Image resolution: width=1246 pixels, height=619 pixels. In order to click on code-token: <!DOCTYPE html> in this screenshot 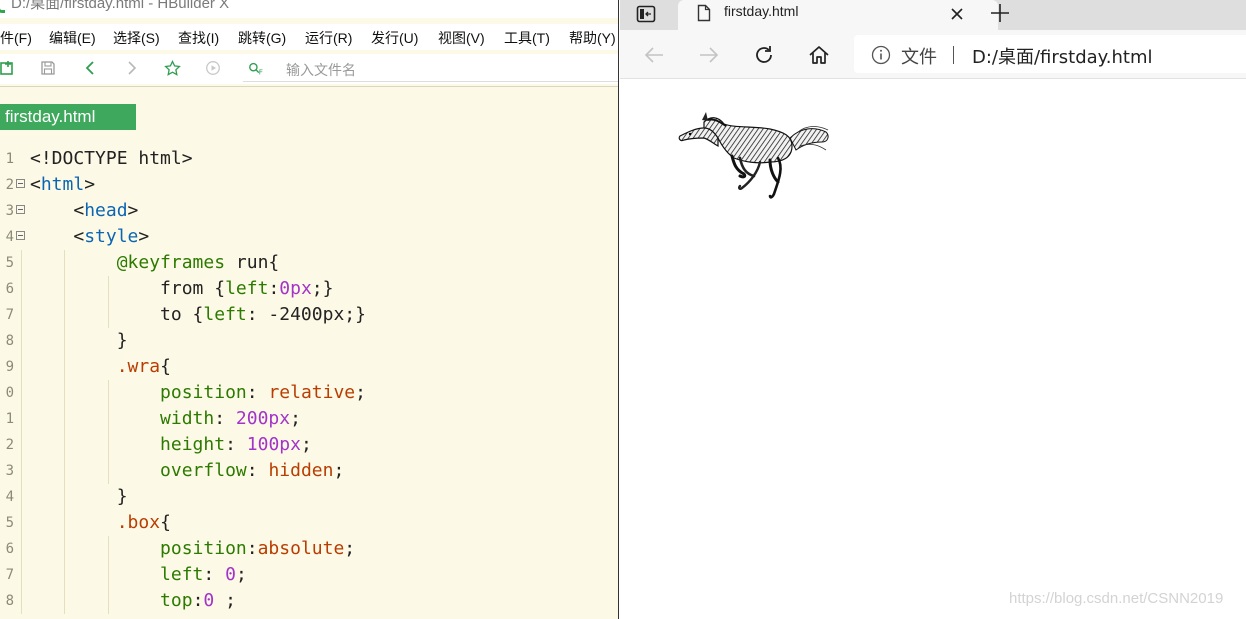, I will do `click(111, 158)`.